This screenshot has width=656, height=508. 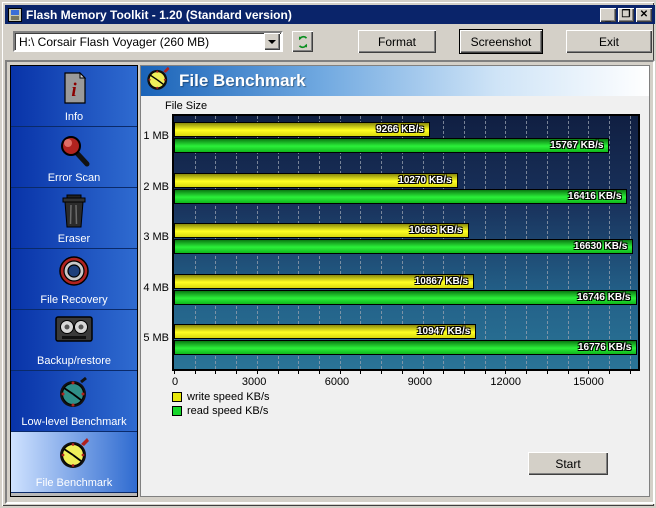 What do you see at coordinates (74, 178) in the screenshot?
I see `sidebar-item-label: Error Scan` at bounding box center [74, 178].